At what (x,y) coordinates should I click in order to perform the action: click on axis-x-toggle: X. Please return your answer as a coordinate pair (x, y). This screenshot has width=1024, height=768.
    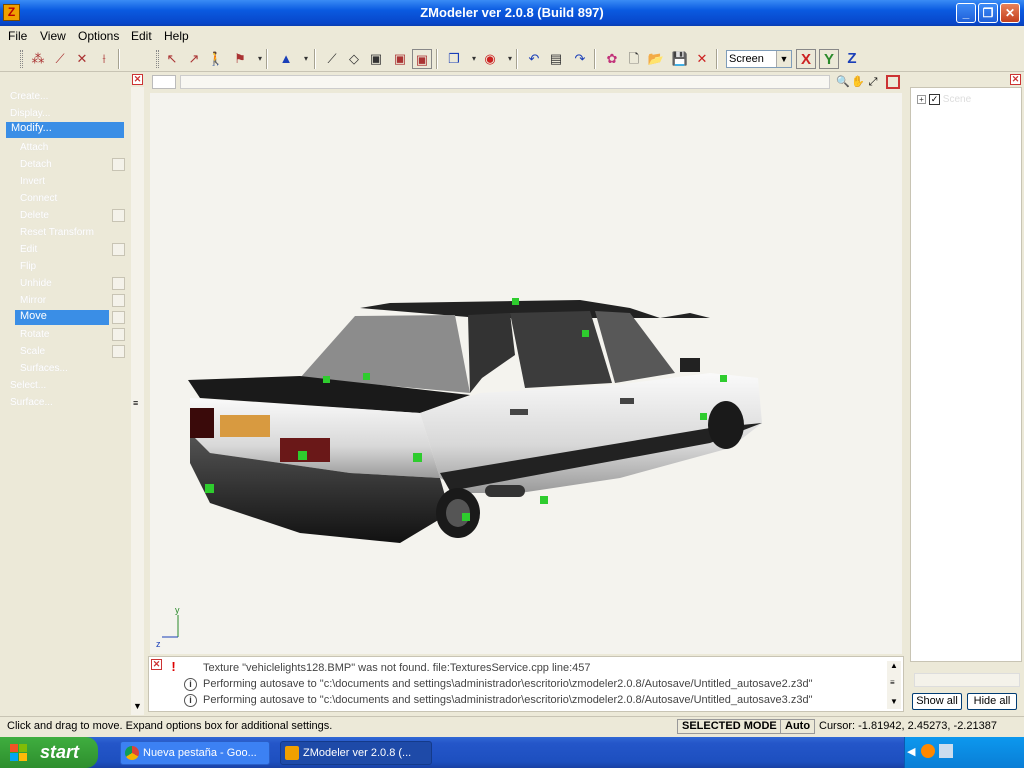
    Looking at the image, I should click on (806, 59).